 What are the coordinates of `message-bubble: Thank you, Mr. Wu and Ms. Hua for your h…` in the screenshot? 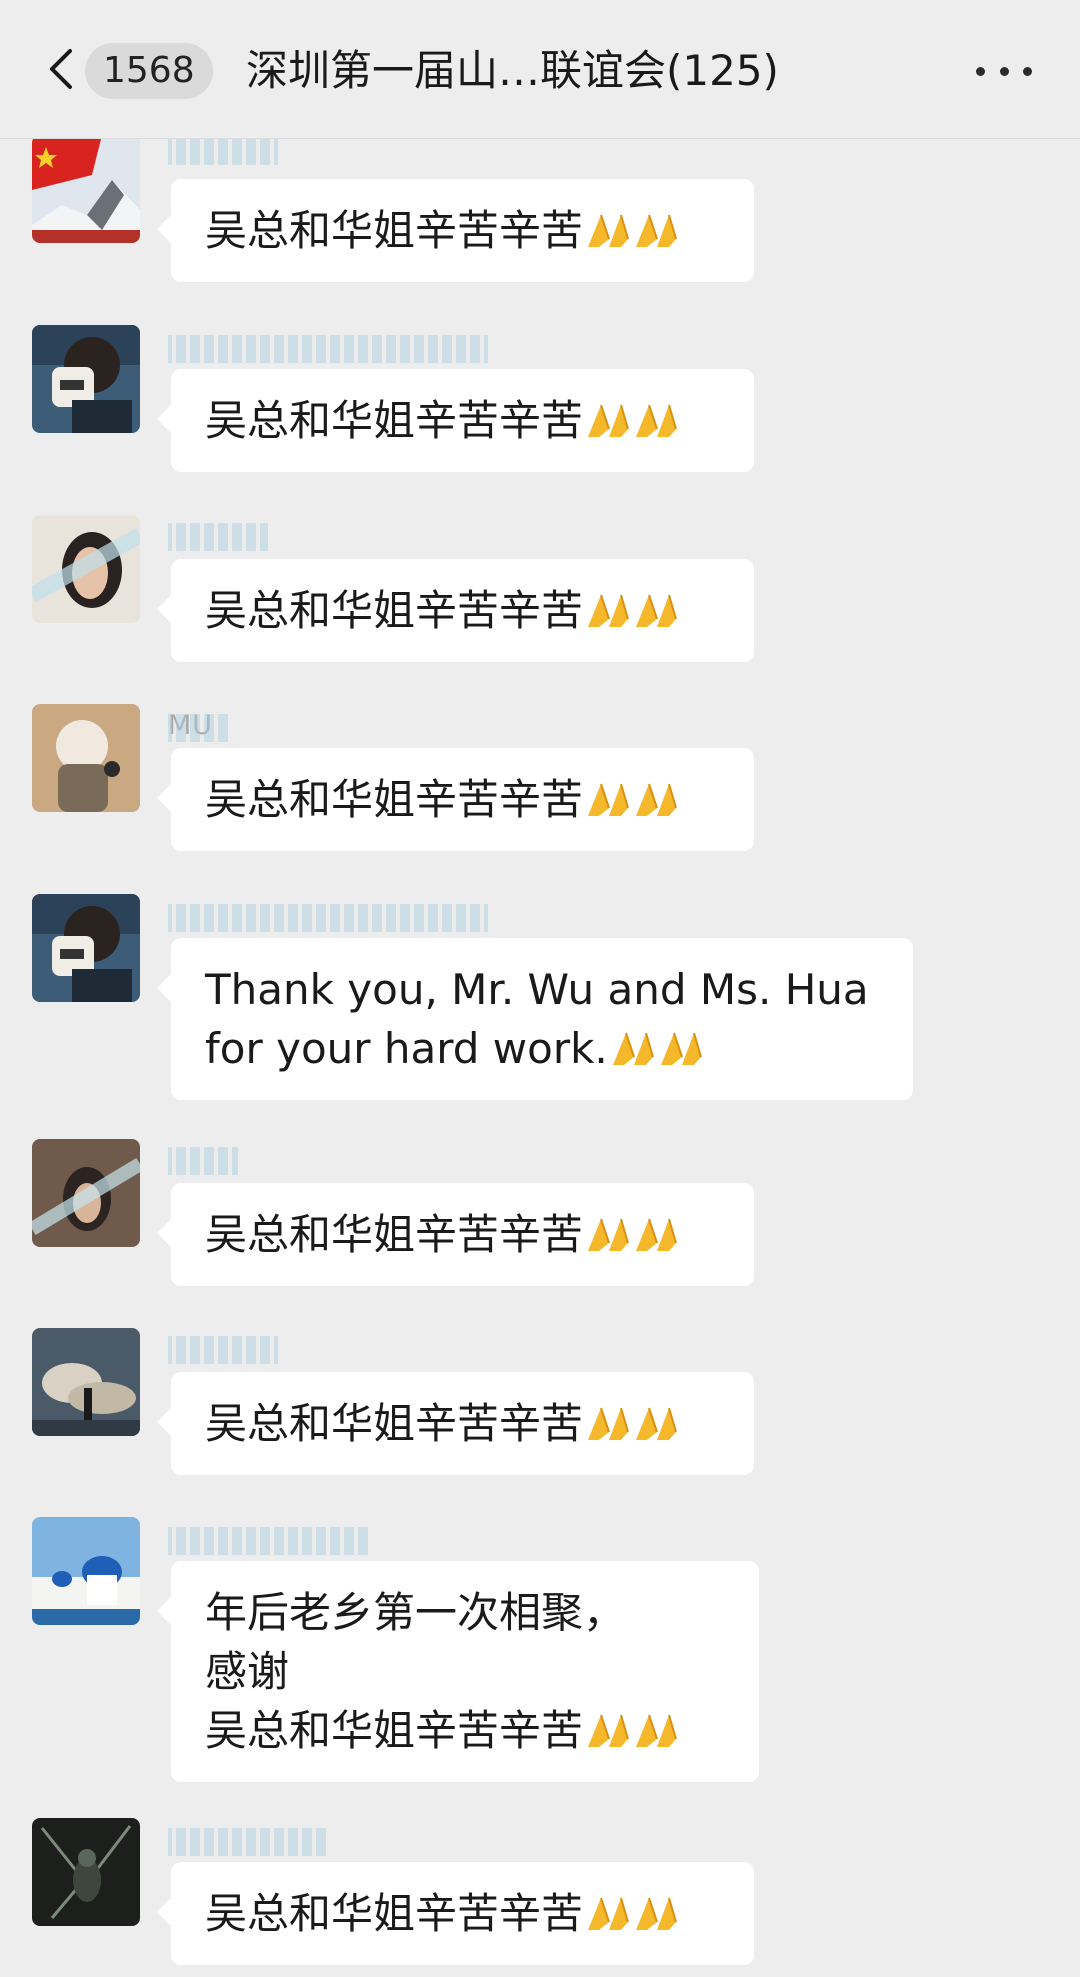 It's located at (535, 1019).